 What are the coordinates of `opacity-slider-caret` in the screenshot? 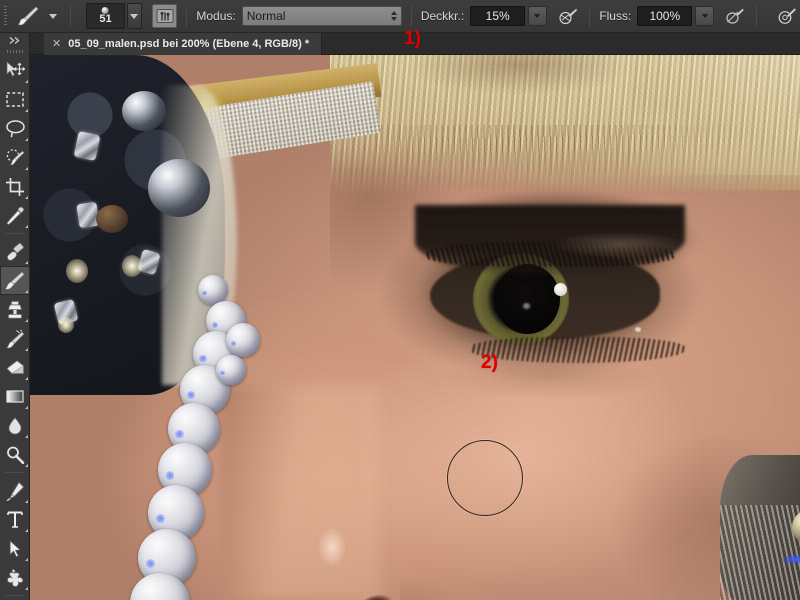 It's located at (537, 16).